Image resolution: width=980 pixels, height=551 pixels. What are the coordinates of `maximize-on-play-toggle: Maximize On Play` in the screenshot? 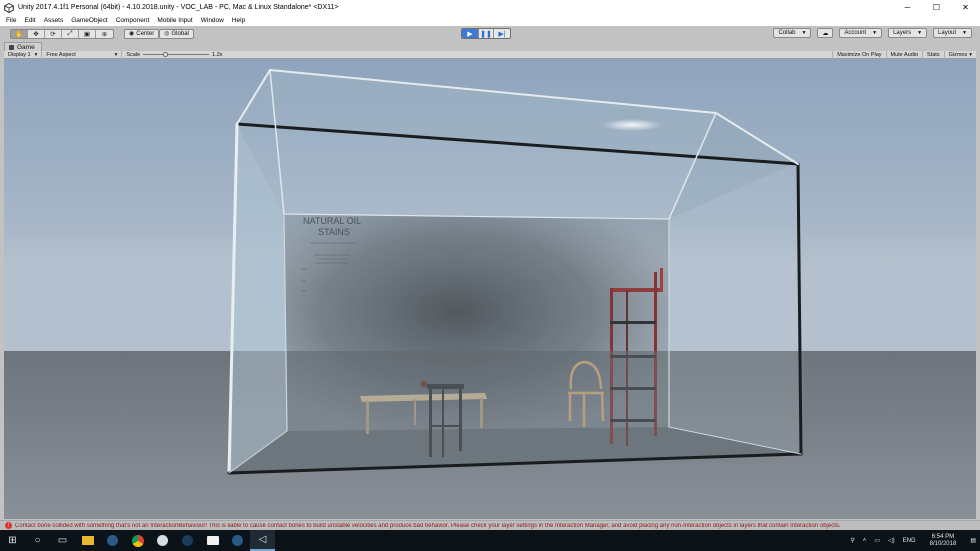 It's located at (858, 54).